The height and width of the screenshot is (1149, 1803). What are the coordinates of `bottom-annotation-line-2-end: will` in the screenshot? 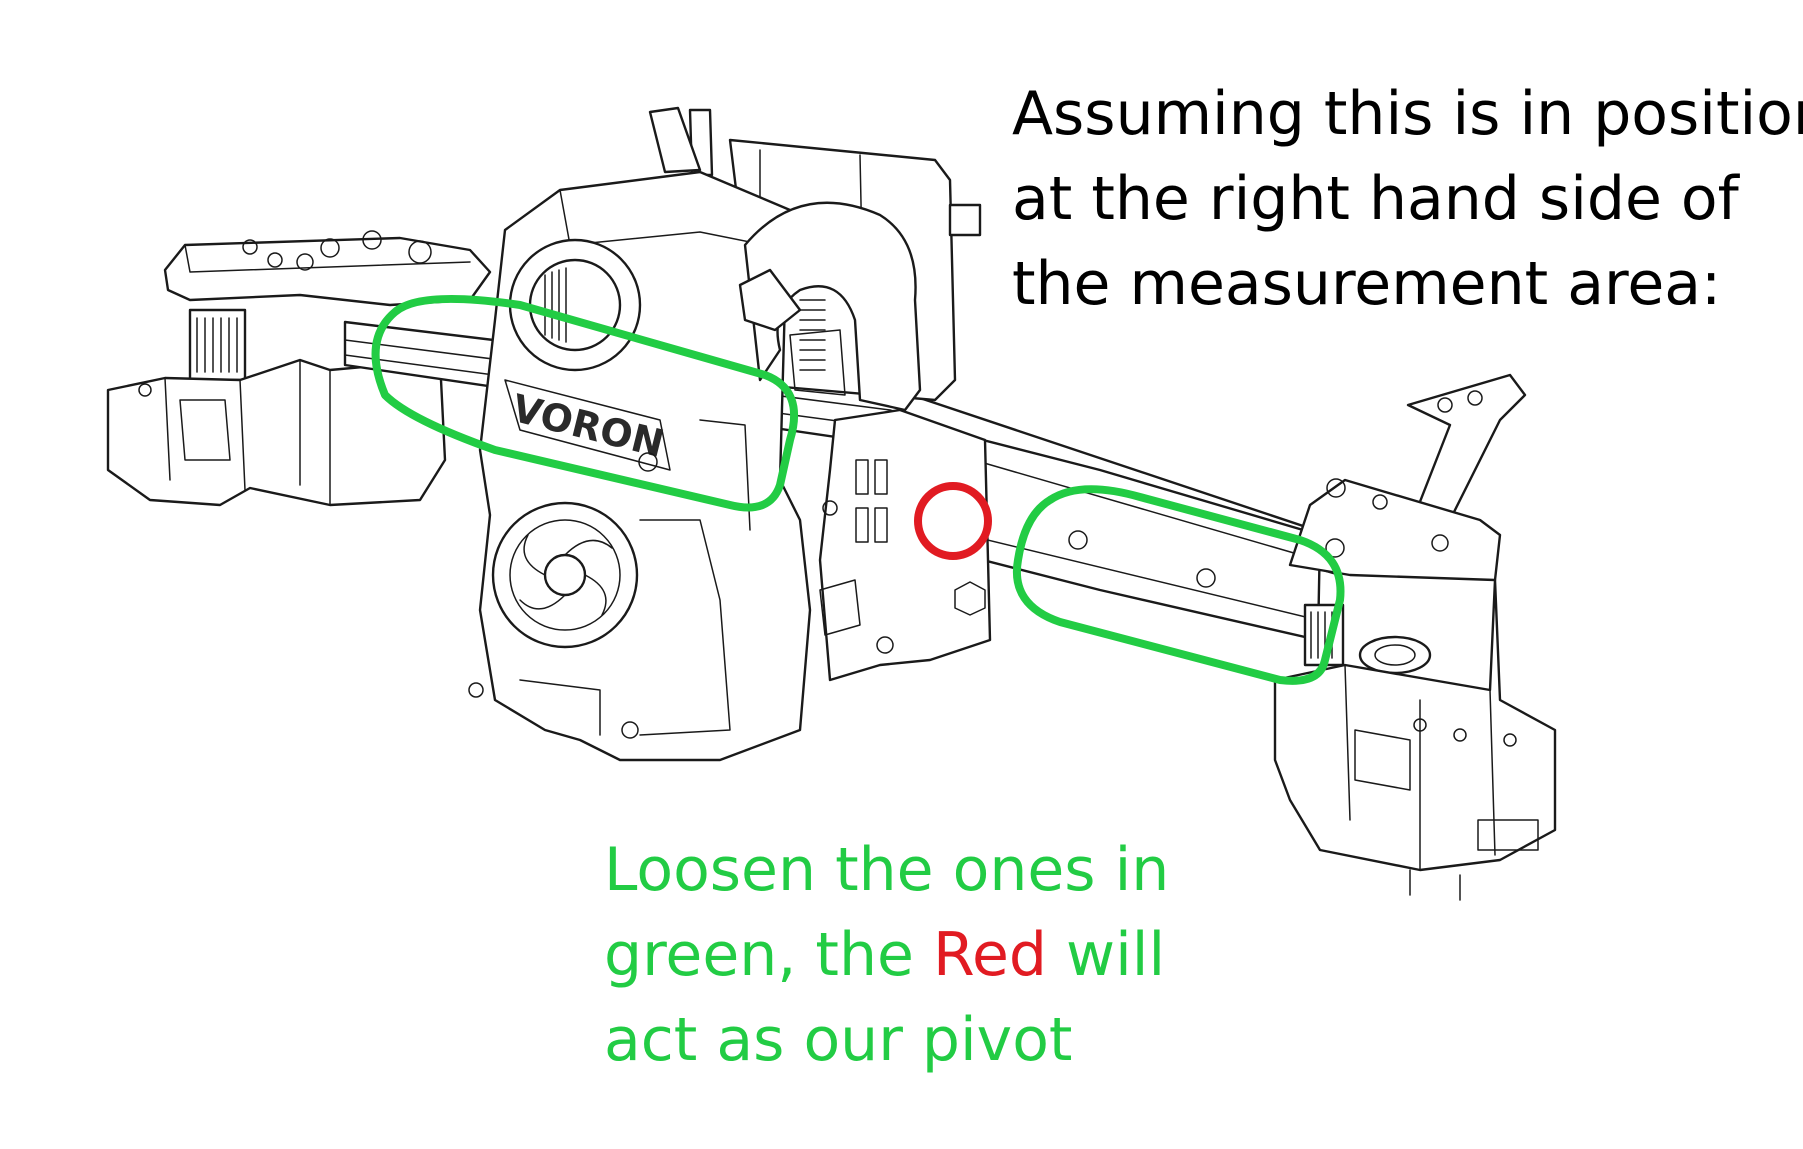 It's located at (1106, 955).